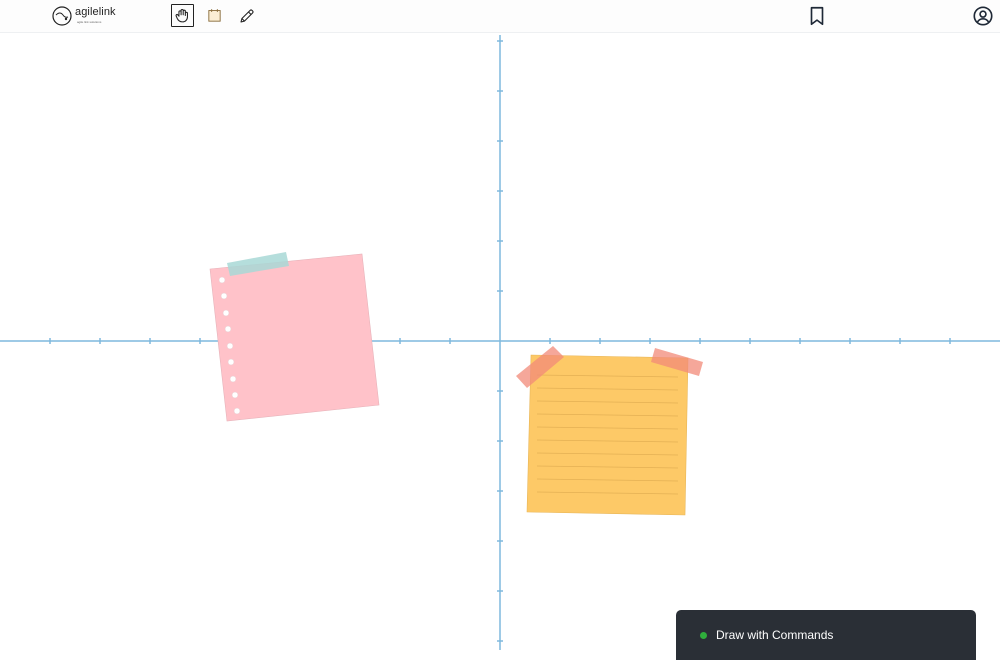  I want to click on status-dot-icon, so click(703, 635).